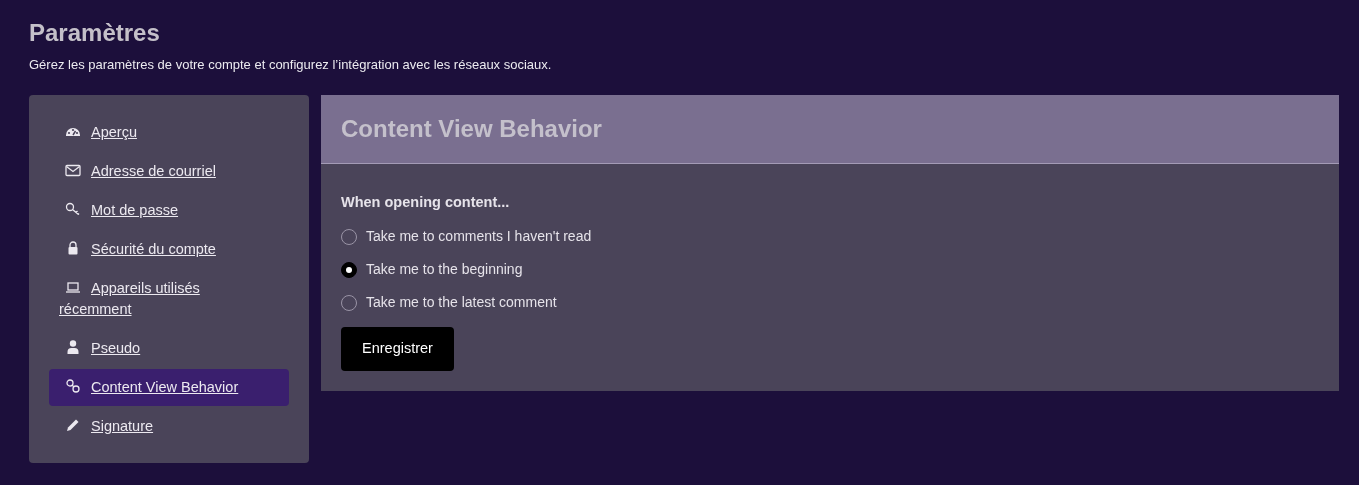  Describe the element at coordinates (349, 269) in the screenshot. I see `radio-button` at that location.